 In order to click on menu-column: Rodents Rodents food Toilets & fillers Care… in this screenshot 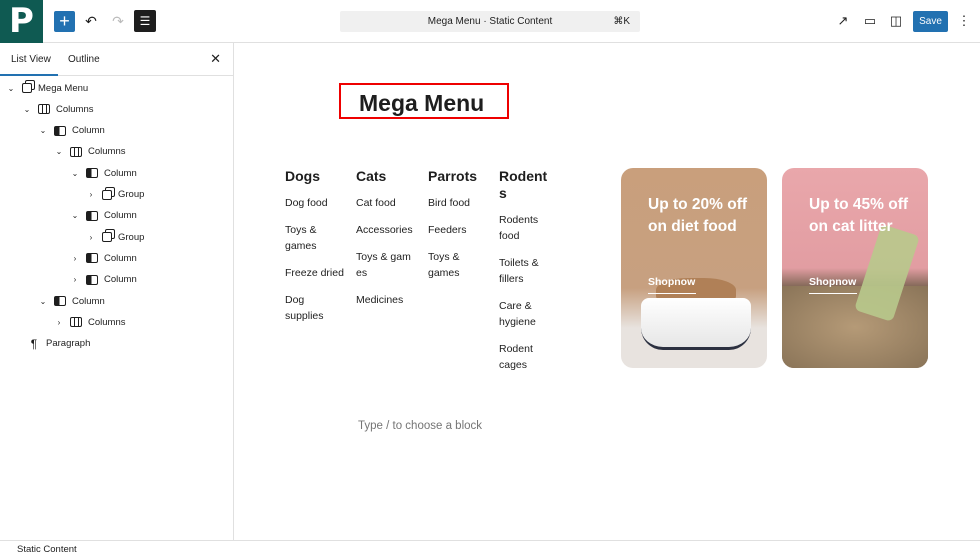, I will do `click(524, 276)`.